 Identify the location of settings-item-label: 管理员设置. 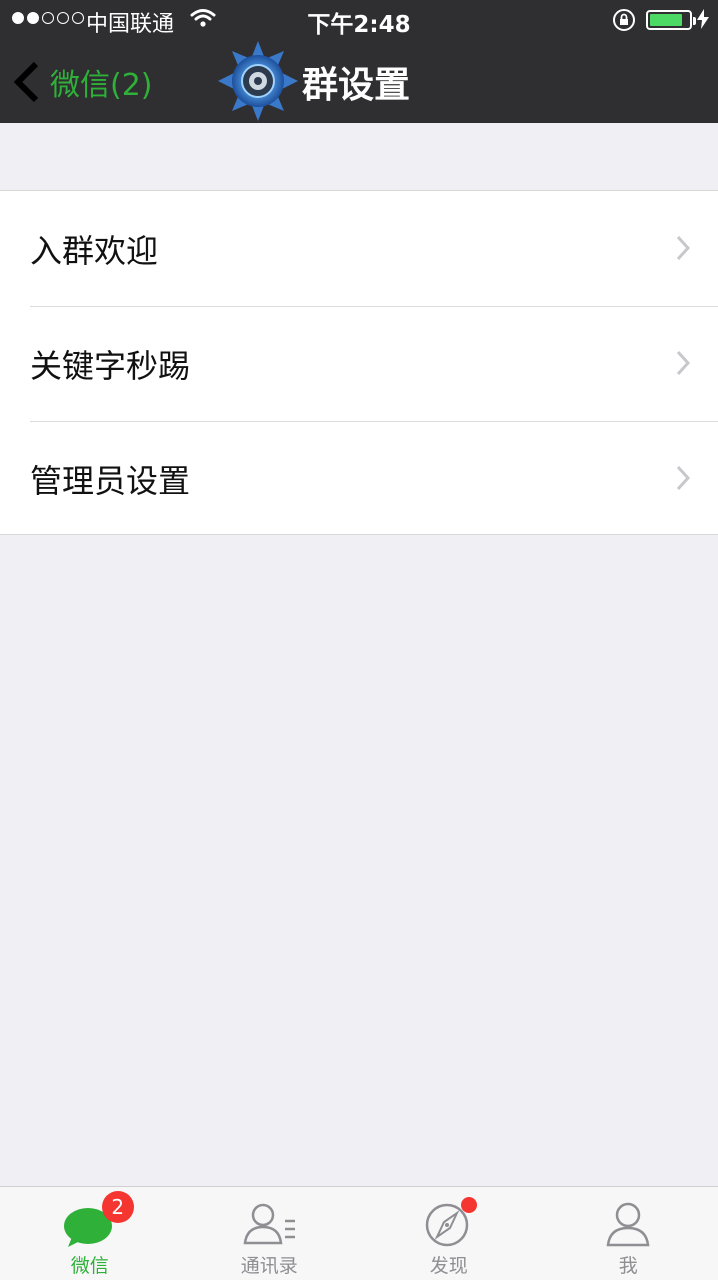
(110, 480).